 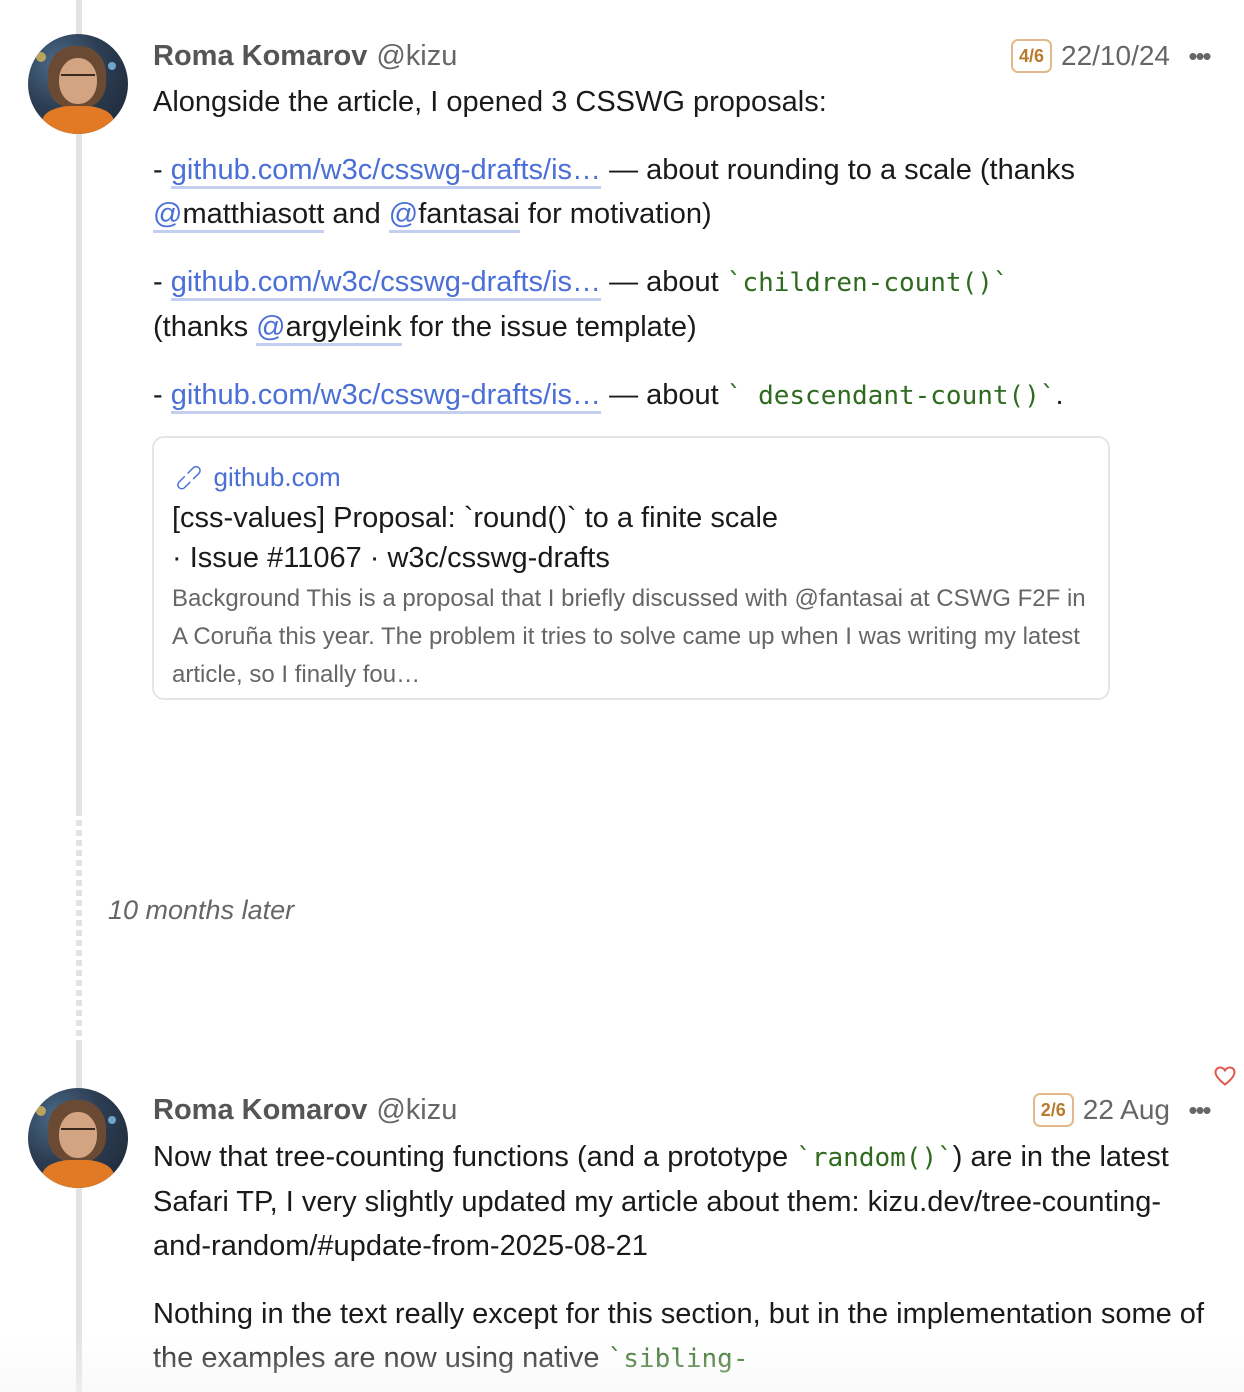 I want to click on mention-name: fantasai, so click(x=469, y=214).